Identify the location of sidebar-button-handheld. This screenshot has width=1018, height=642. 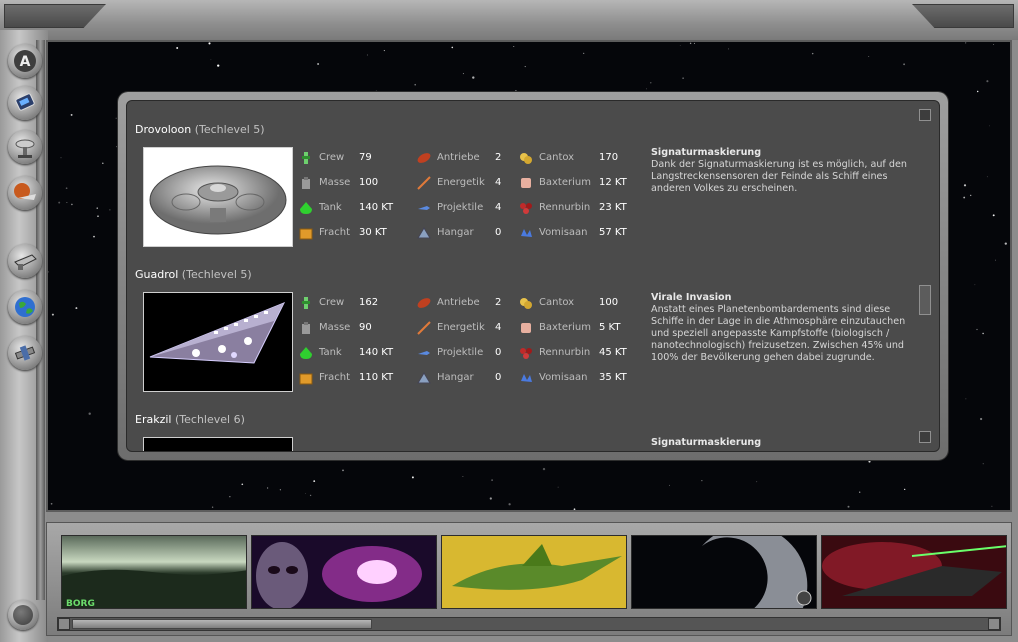
(25, 103).